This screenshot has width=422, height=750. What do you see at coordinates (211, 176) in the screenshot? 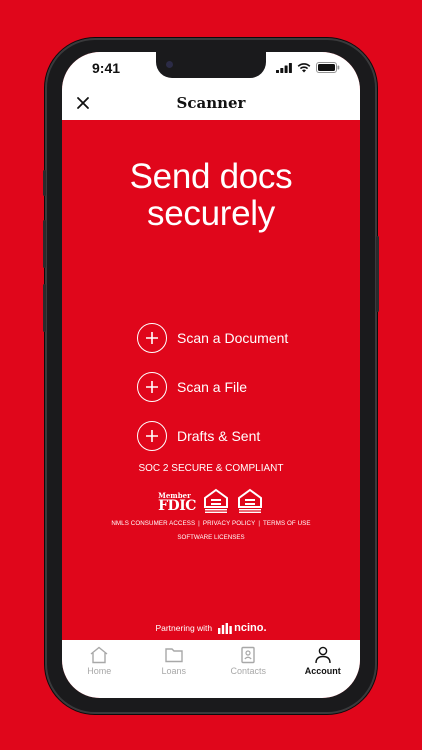
I see `headline-line-1: Send docs` at bounding box center [211, 176].